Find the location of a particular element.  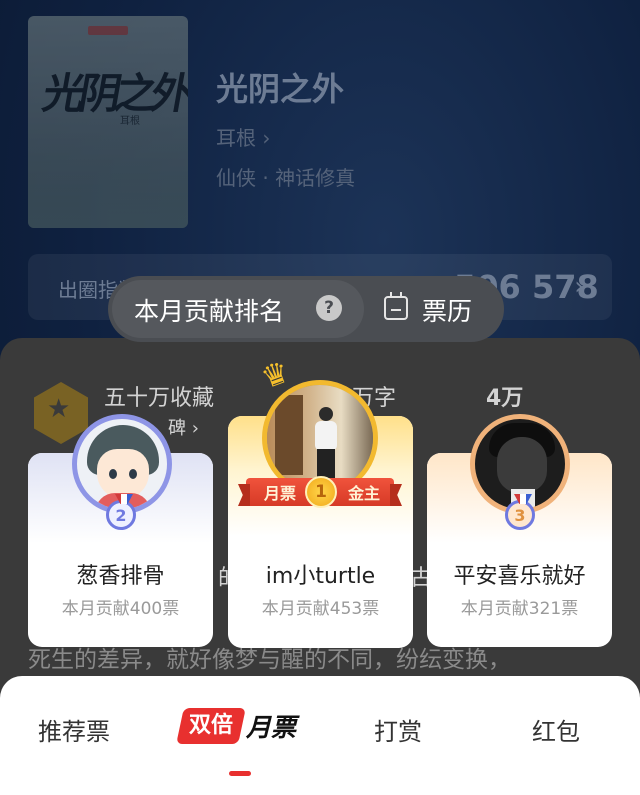

cover-title: 光阴之外 is located at coordinates (113, 93).